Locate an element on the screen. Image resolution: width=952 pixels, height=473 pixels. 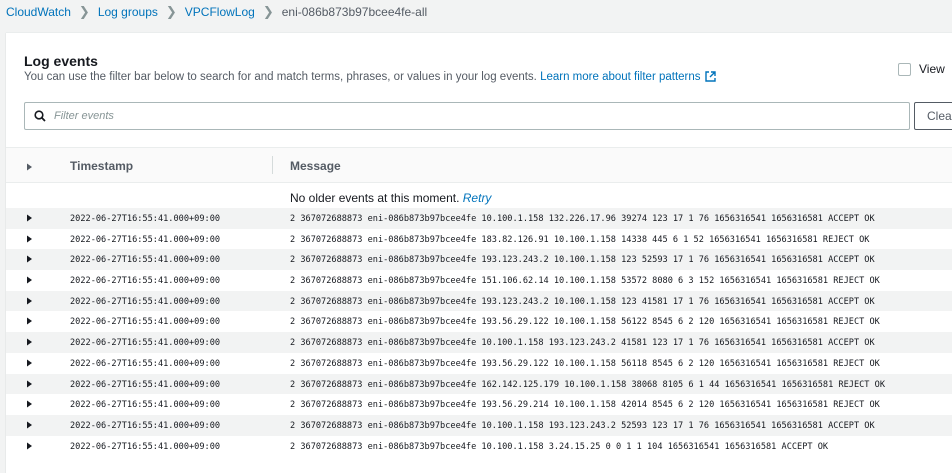
retry-link: Retry is located at coordinates (477, 198).